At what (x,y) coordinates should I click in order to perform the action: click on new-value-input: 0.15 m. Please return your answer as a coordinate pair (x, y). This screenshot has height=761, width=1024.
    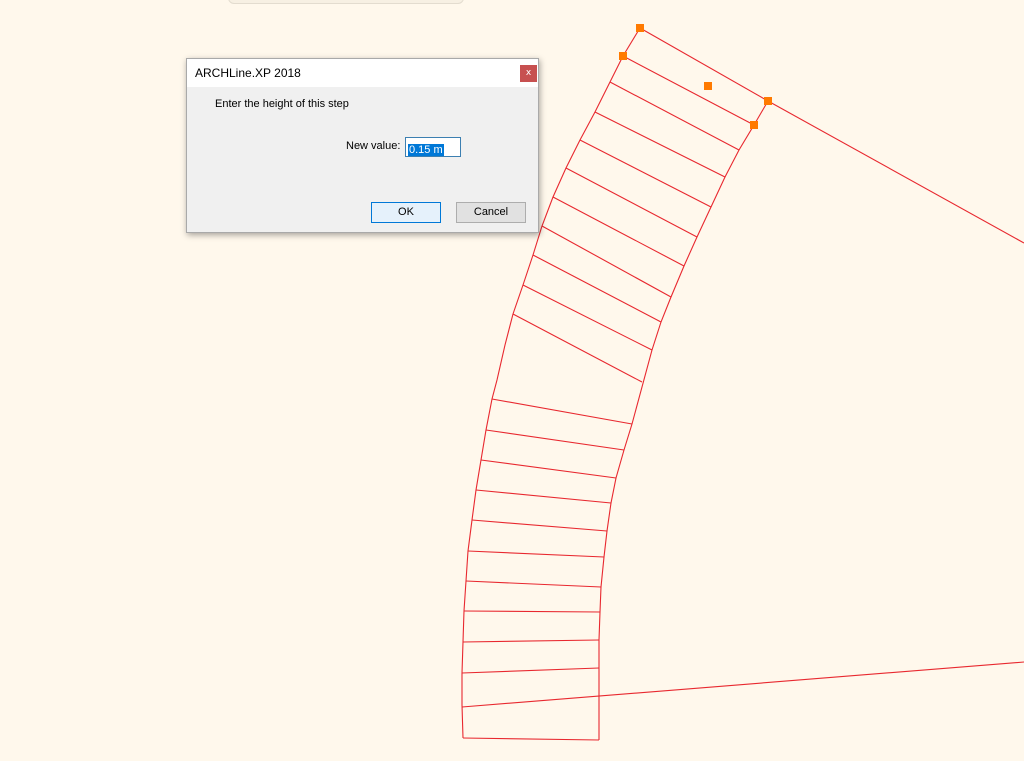
    Looking at the image, I should click on (433, 147).